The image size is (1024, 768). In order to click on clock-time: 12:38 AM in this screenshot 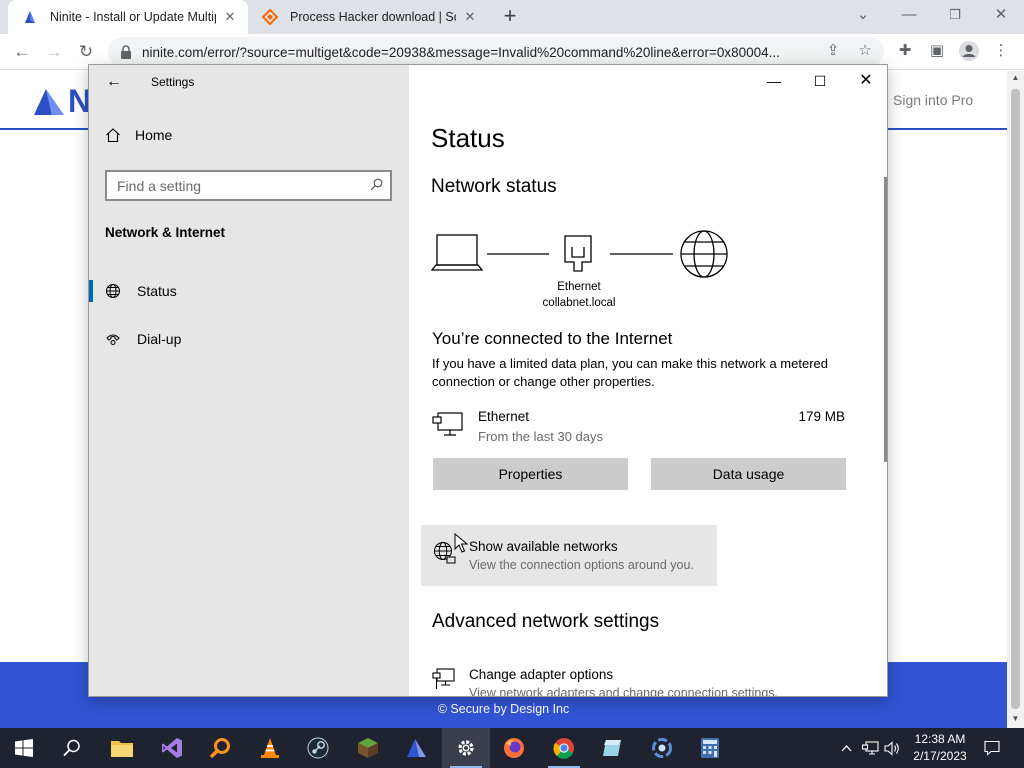, I will do `click(940, 739)`.